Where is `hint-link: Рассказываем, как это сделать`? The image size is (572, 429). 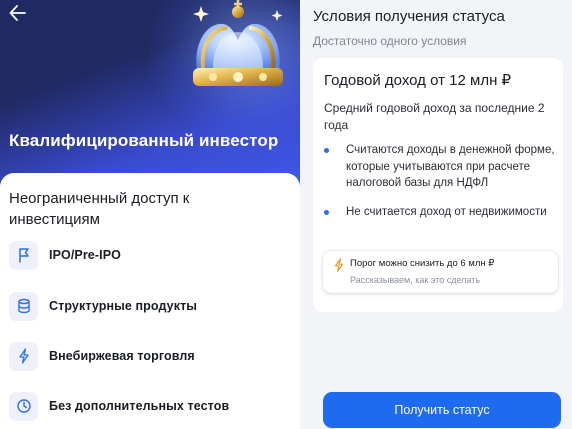 hint-link: Рассказываем, как это сделать is located at coordinates (415, 280).